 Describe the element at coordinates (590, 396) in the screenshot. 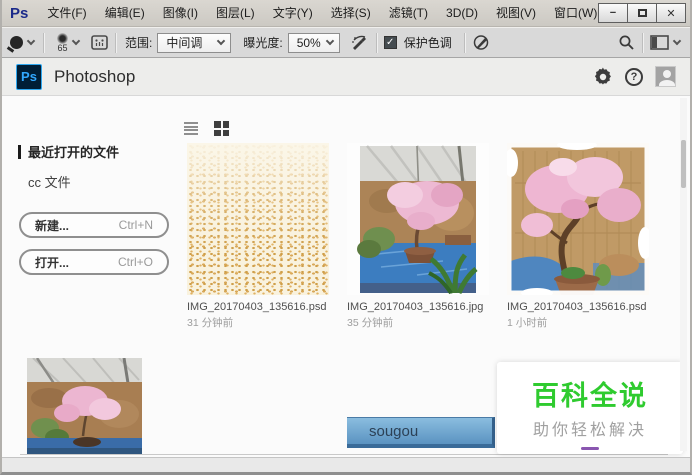

I see `watermark-title: 百科全说` at that location.